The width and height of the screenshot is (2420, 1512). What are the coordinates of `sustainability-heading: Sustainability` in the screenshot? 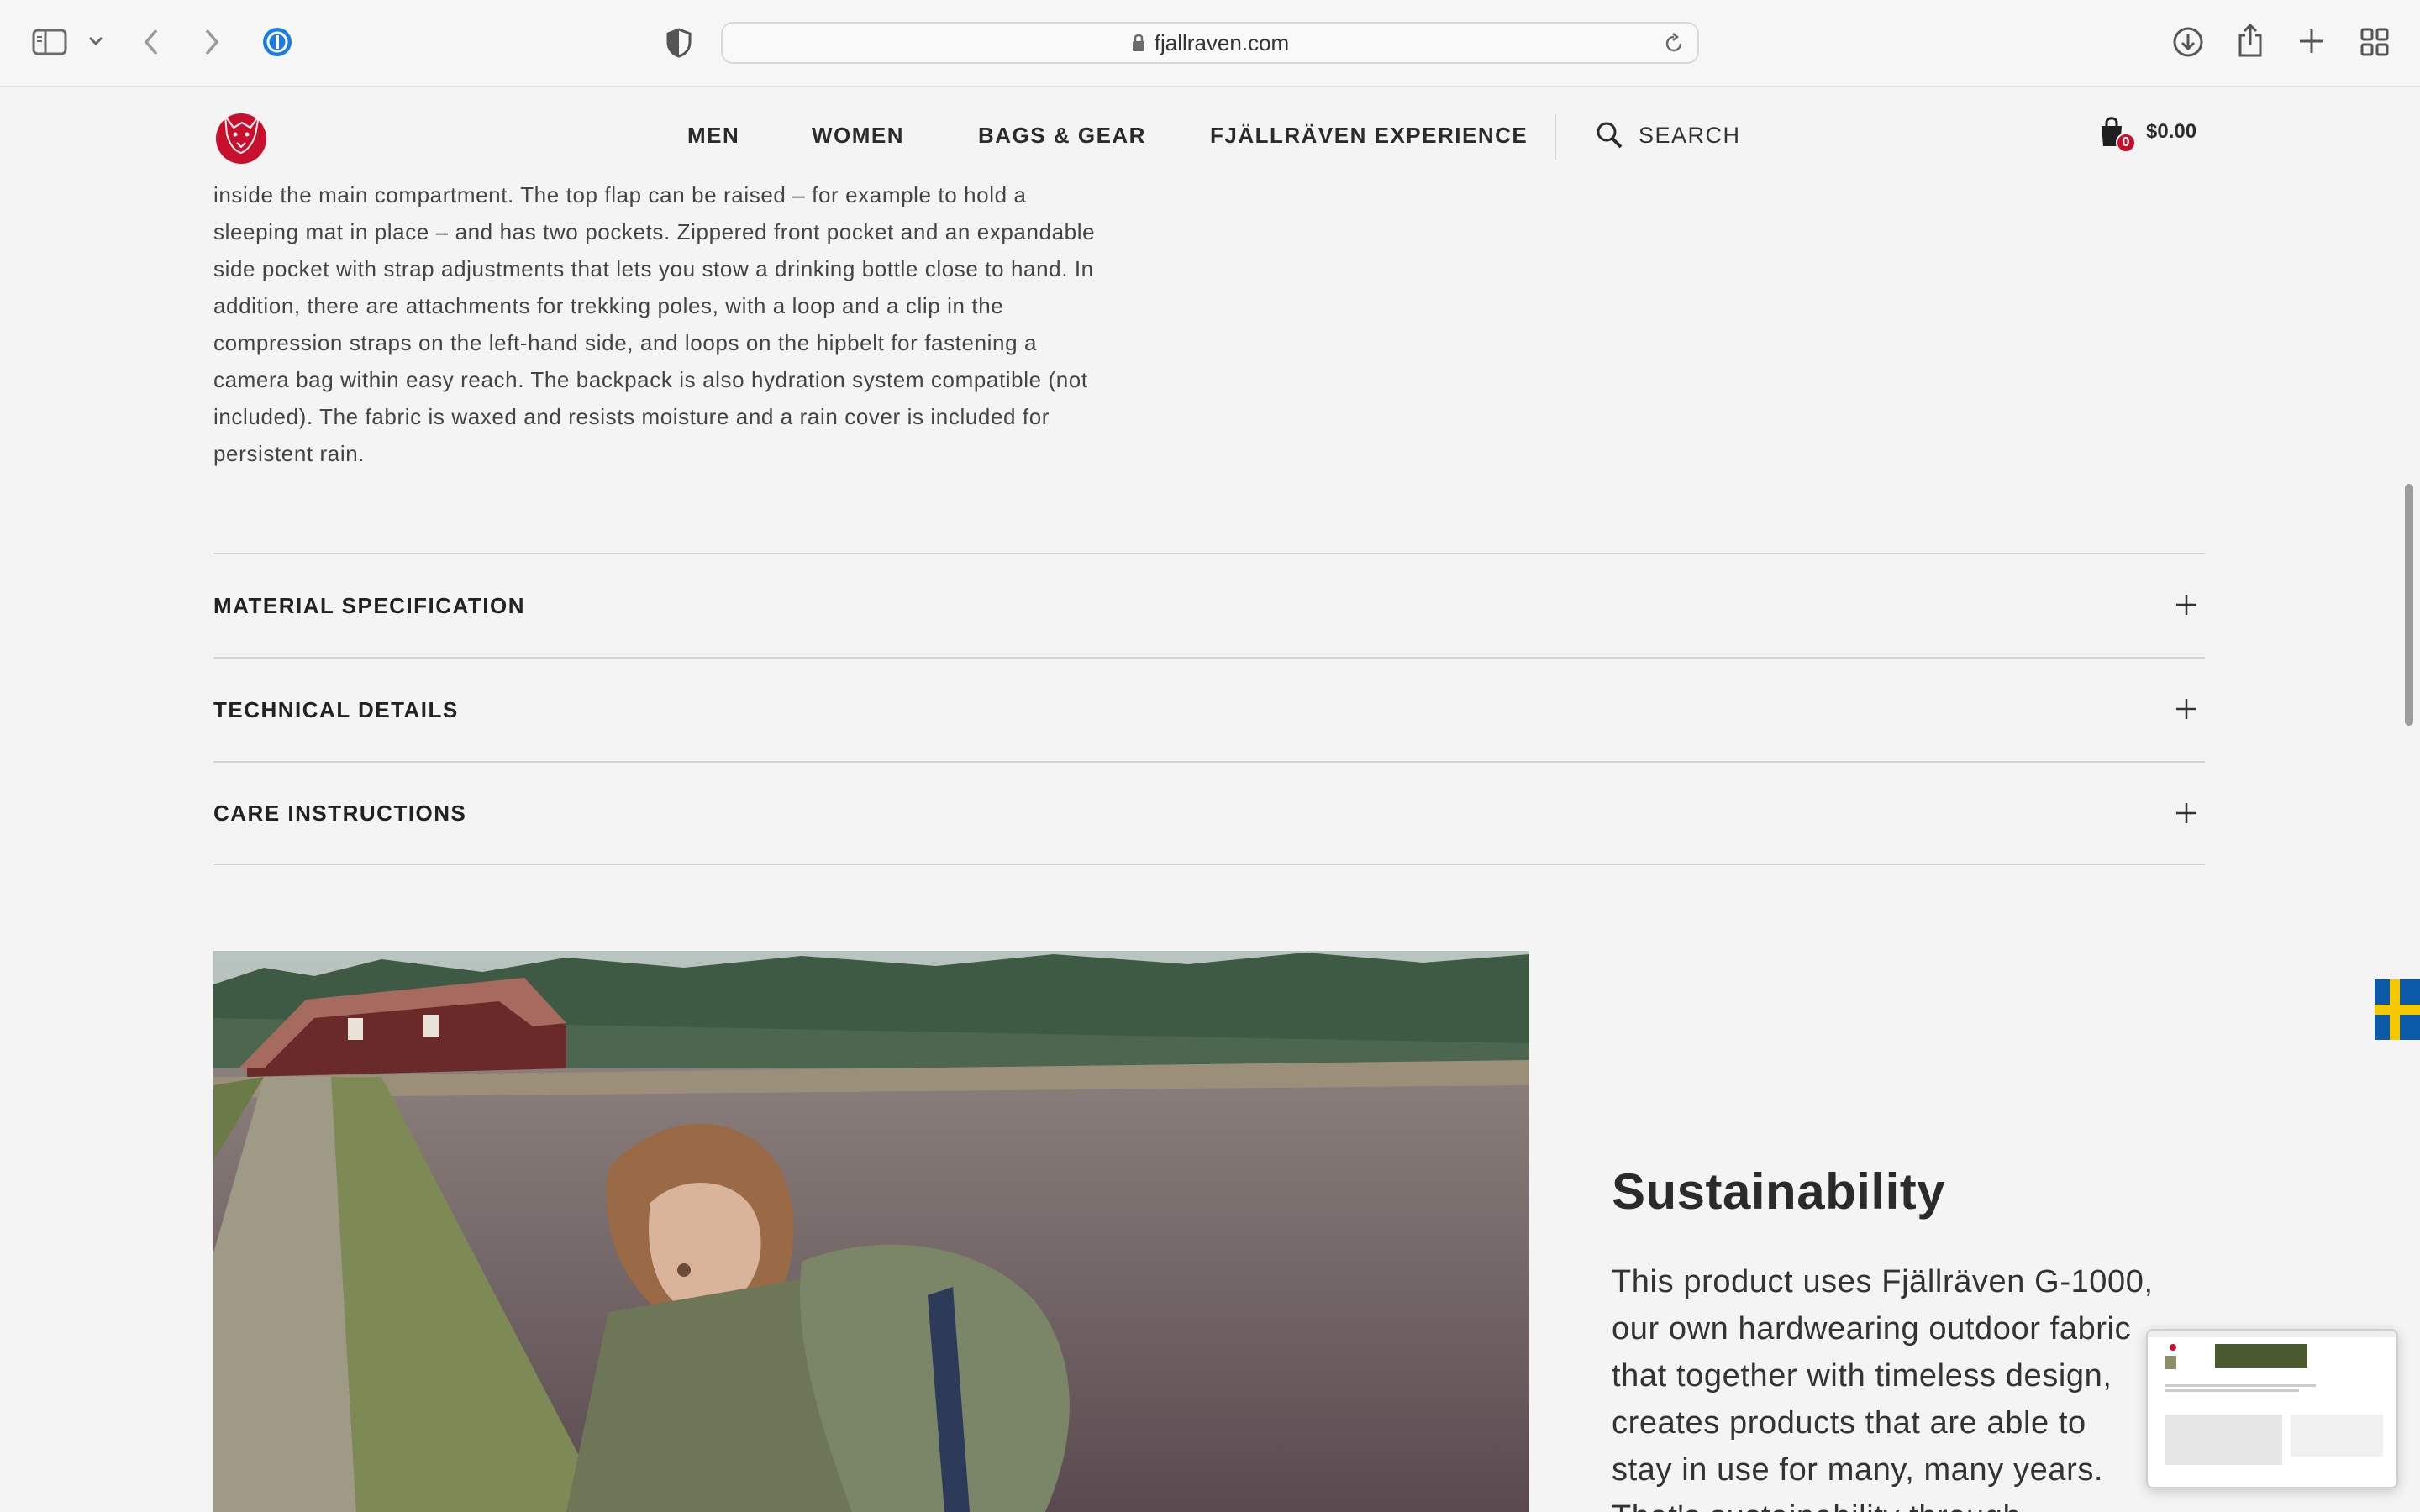 It's located at (1779, 1191).